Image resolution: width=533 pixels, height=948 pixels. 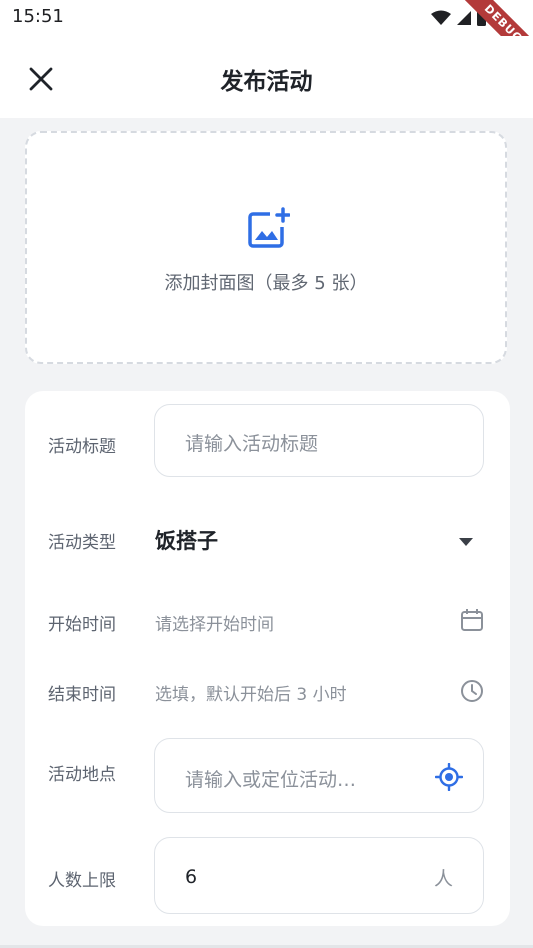 I want to click on max-people-unit: 人, so click(x=443, y=879).